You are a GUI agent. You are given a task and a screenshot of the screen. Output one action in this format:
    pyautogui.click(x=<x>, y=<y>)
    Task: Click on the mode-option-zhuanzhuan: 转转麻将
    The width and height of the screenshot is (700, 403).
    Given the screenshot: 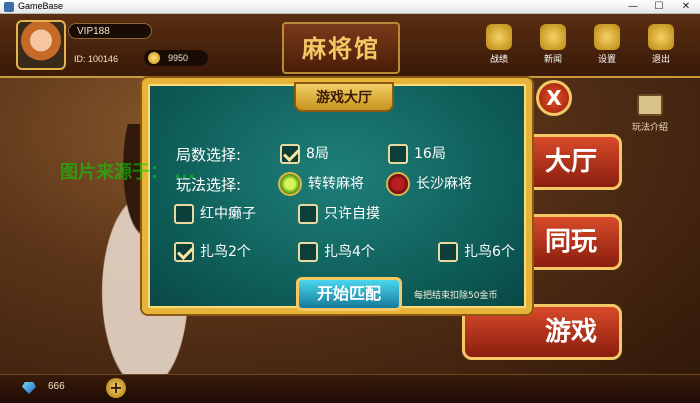 What is the action you would take?
    pyautogui.click(x=321, y=184)
    